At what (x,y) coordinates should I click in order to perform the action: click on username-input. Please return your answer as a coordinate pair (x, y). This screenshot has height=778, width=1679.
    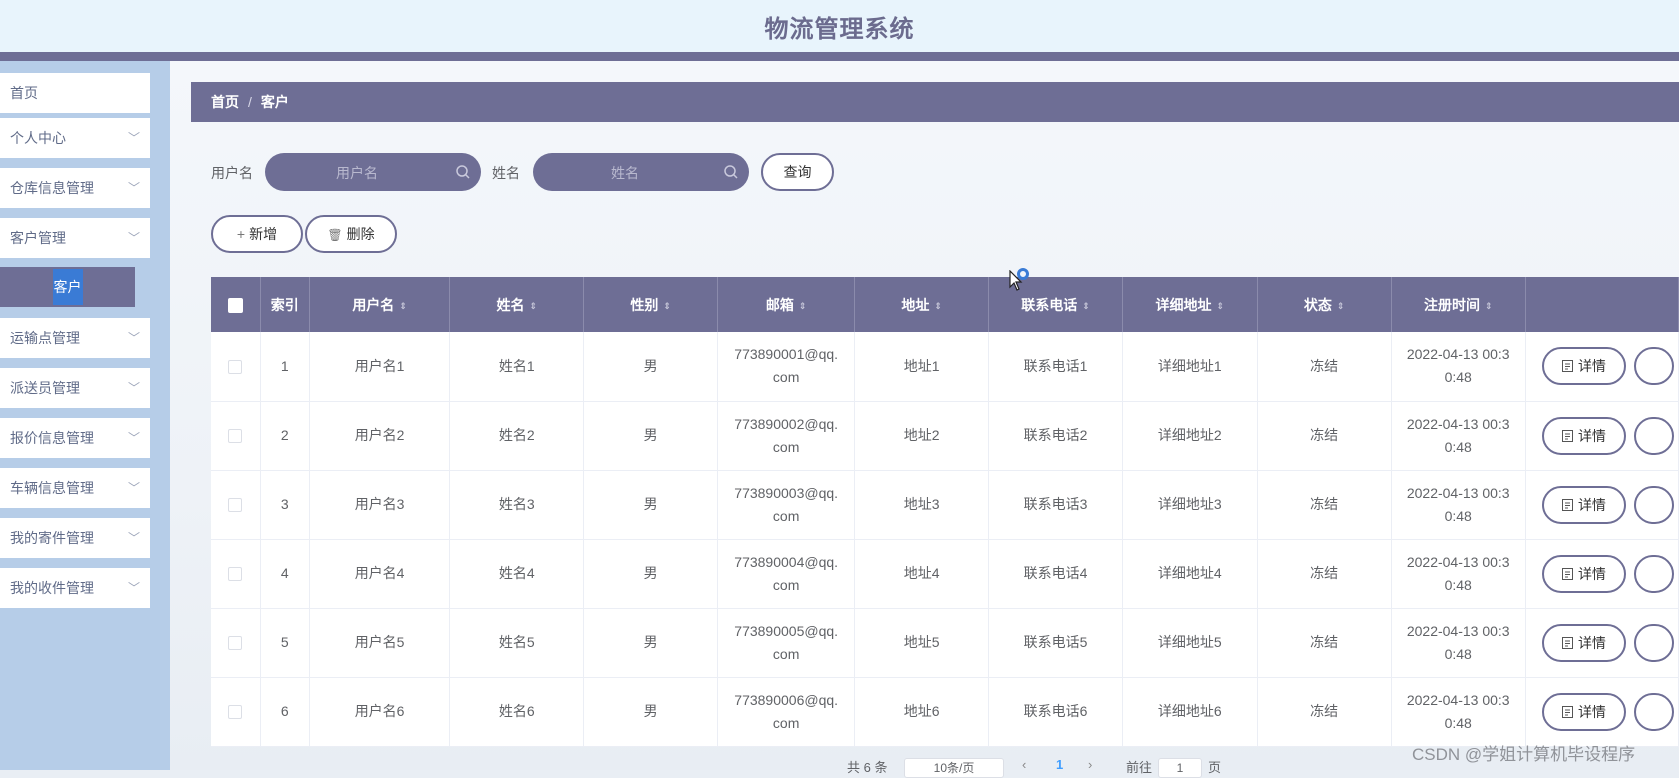
    Looking at the image, I should click on (357, 173).